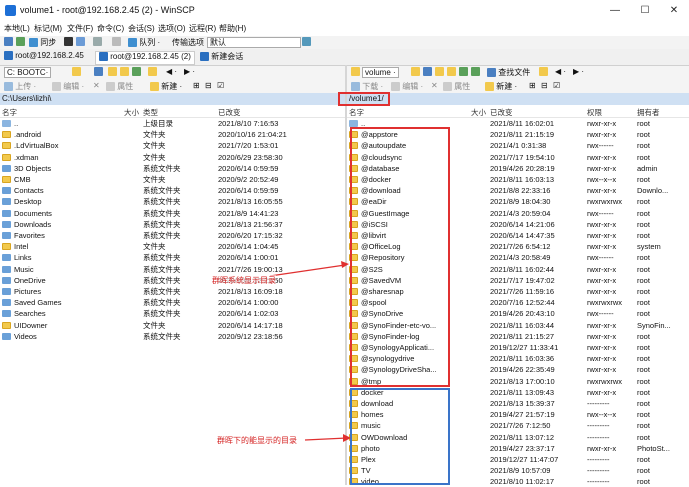 This screenshot has height=487, width=689. What do you see at coordinates (202, 28) in the screenshot?
I see `menu-remote: 远程(R)` at bounding box center [202, 28].